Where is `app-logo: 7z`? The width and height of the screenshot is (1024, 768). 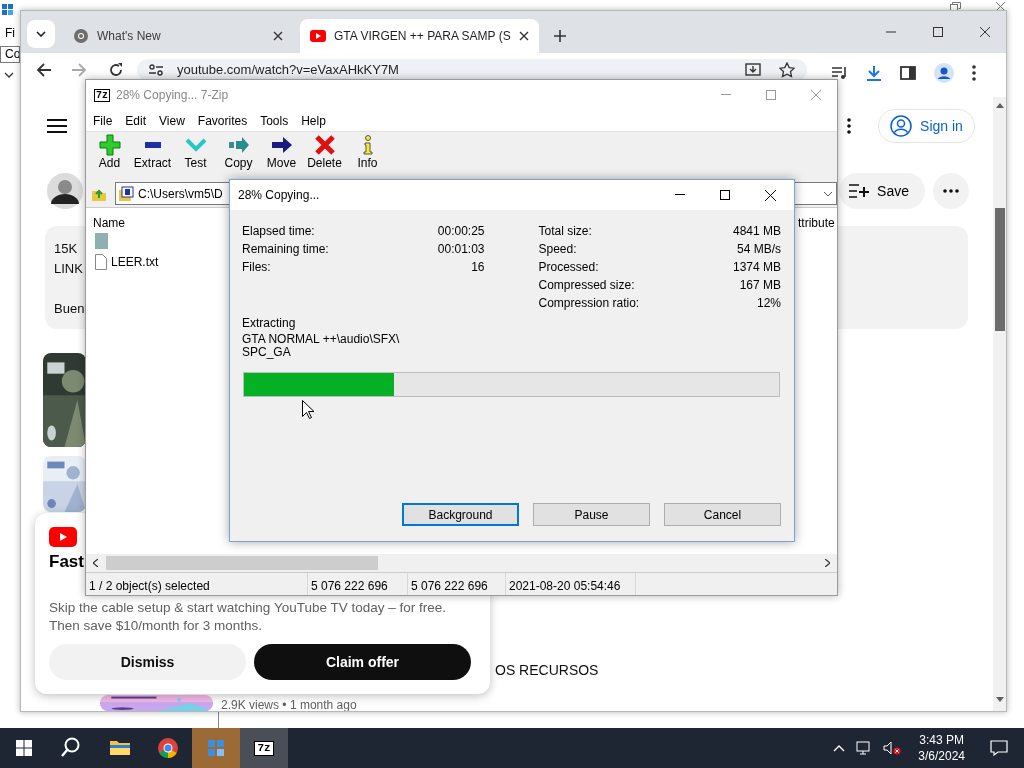
app-logo: 7z is located at coordinates (264, 748).